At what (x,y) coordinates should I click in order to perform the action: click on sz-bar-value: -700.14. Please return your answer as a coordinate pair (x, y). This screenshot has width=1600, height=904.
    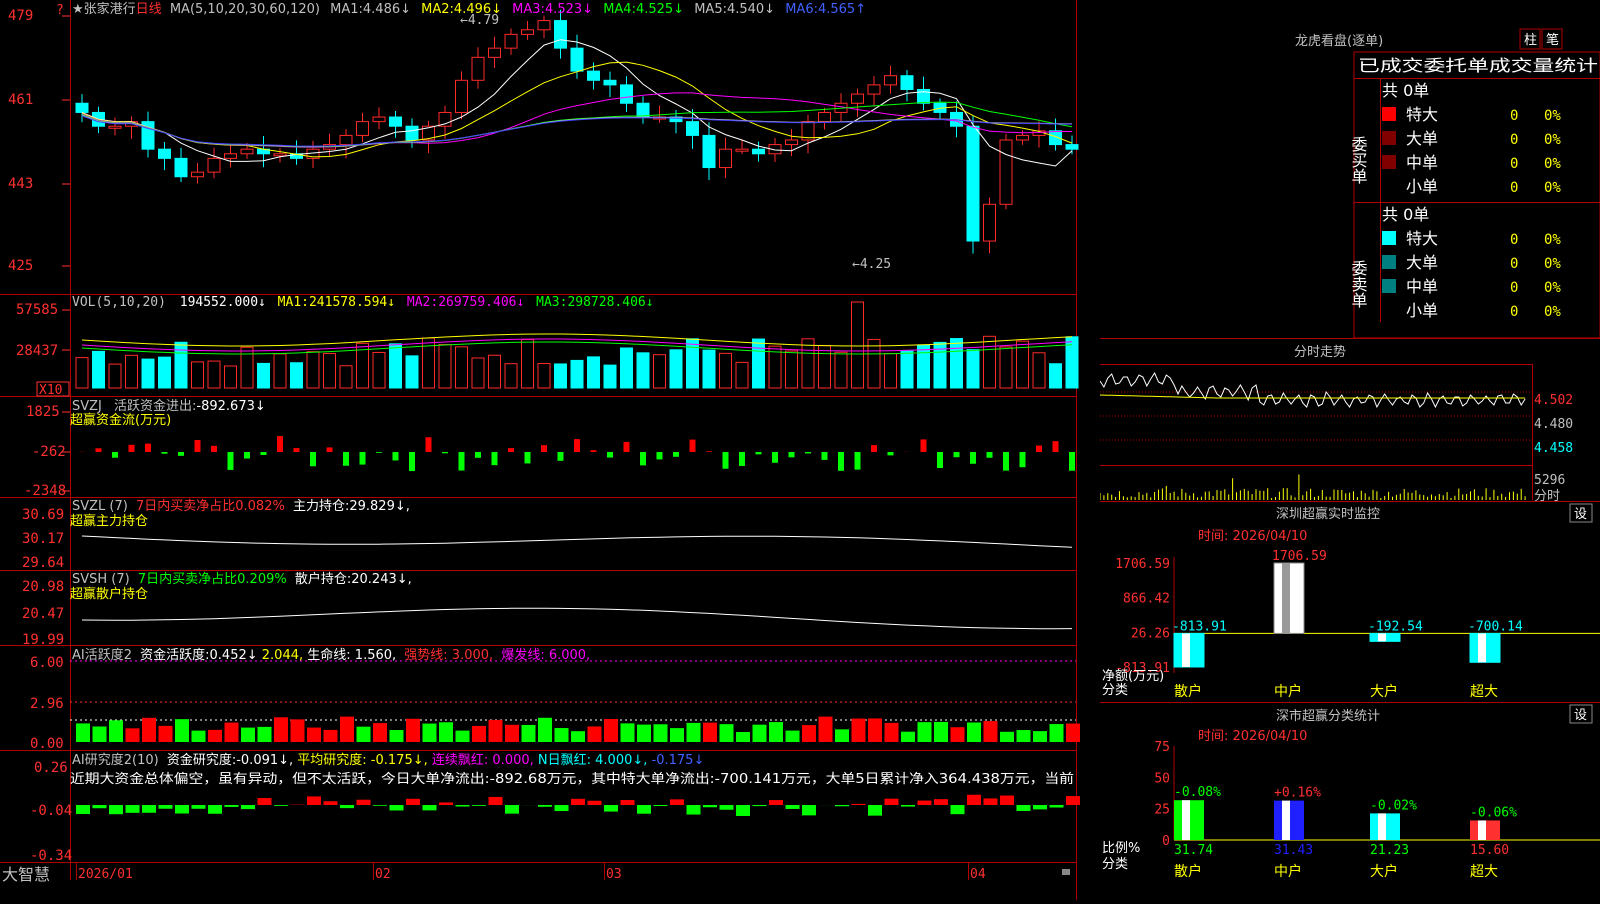
    Looking at the image, I should click on (1495, 626).